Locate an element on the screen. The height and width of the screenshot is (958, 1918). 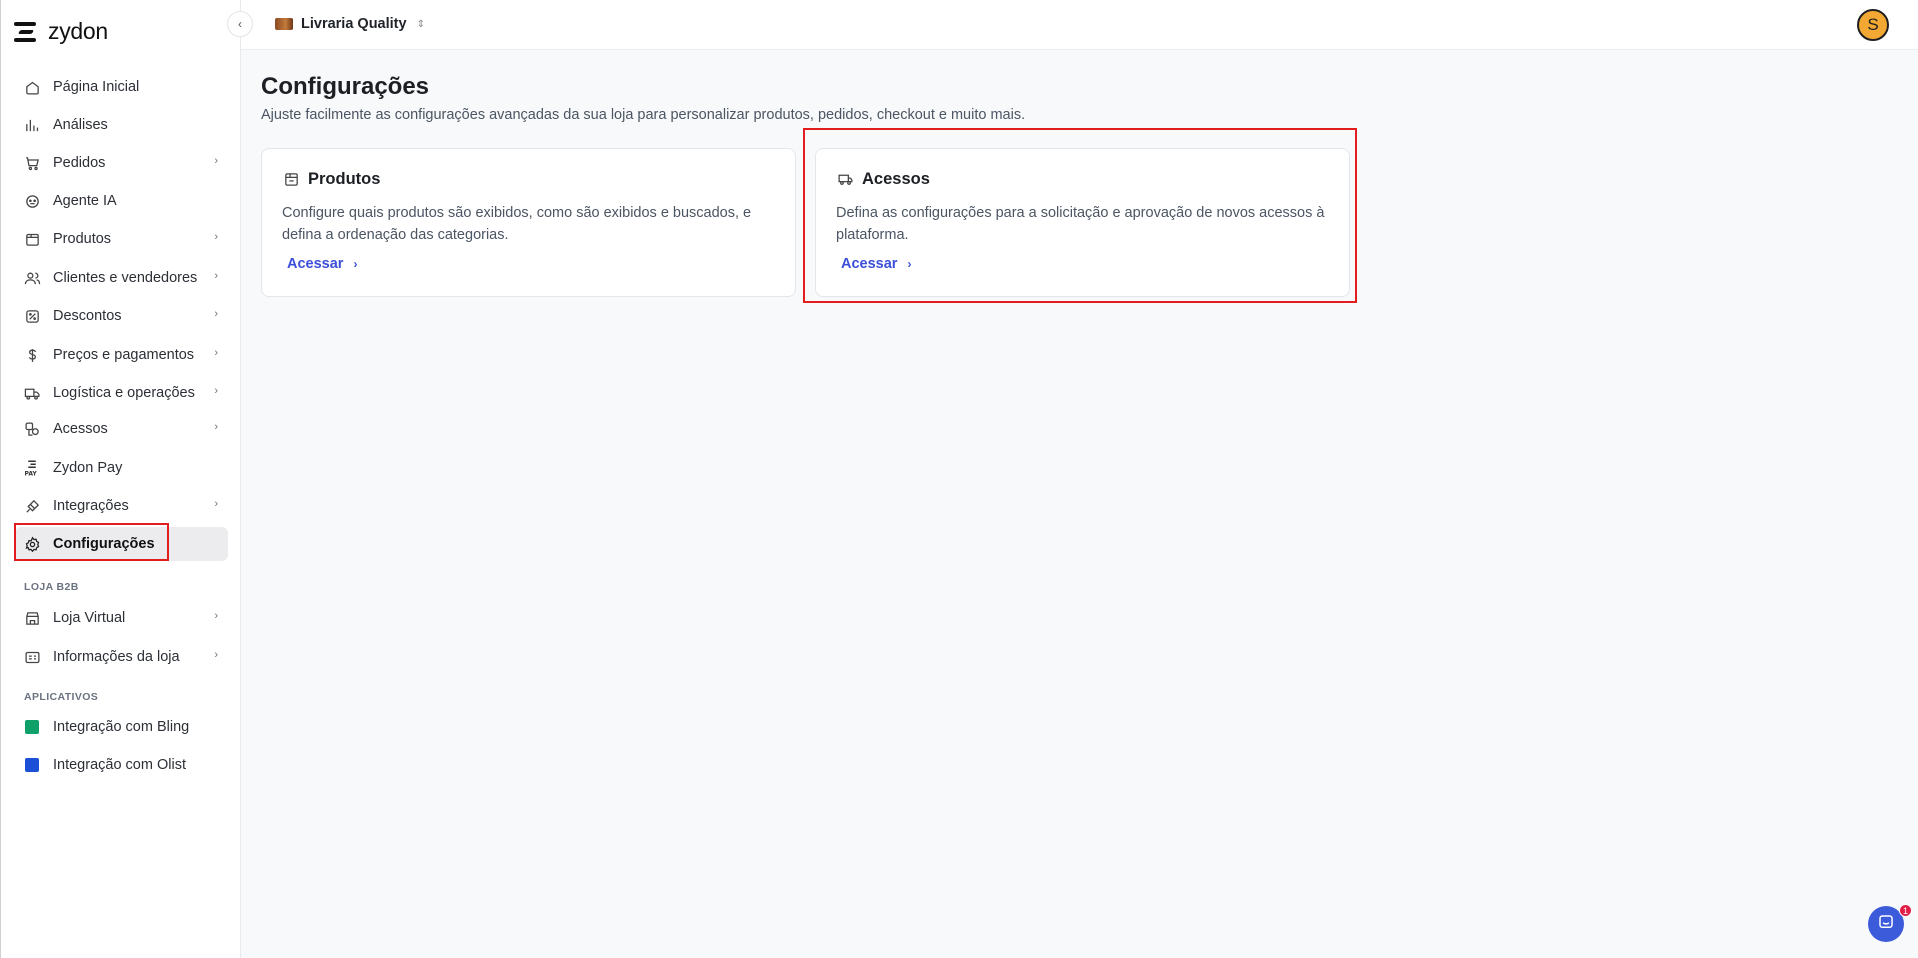
zydon-logo: zydon is located at coordinates (61, 31).